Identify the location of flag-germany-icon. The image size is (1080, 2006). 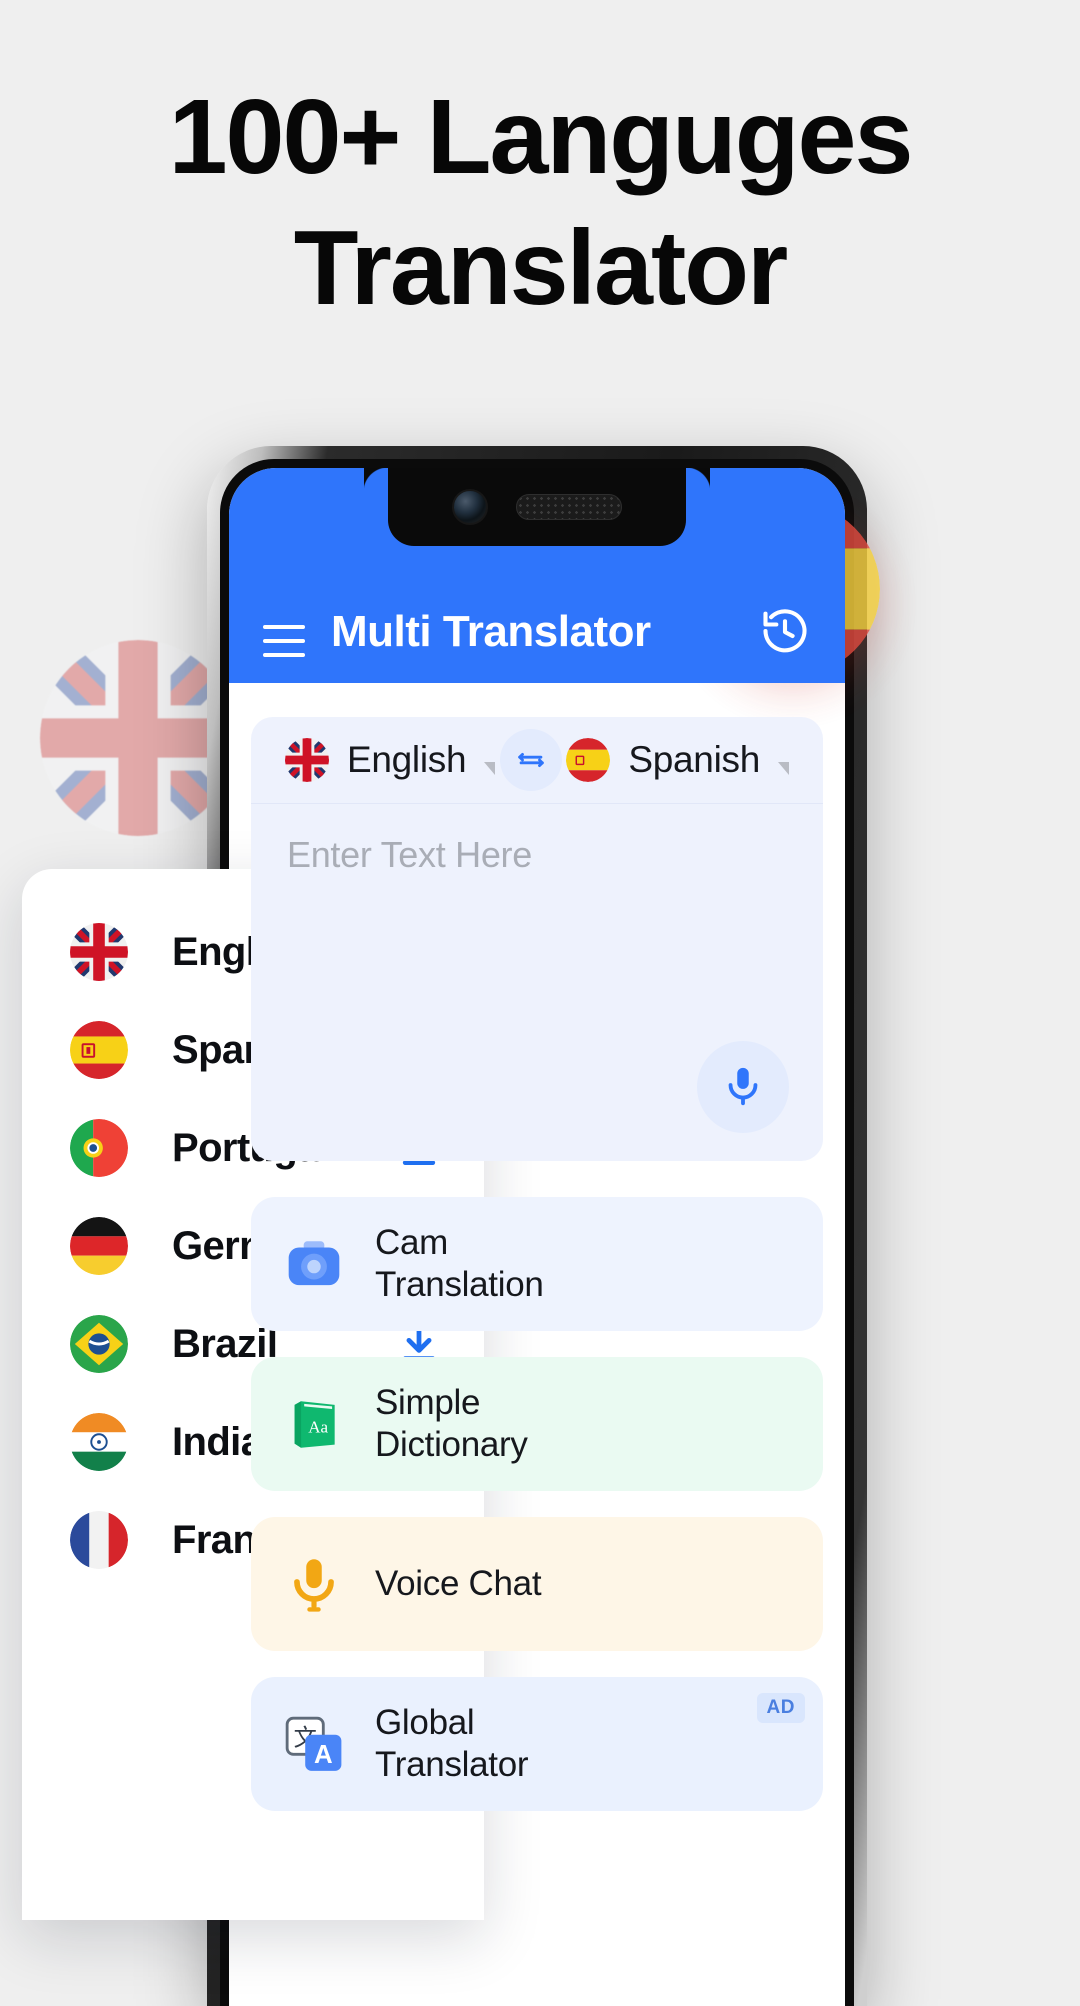
(99, 1246).